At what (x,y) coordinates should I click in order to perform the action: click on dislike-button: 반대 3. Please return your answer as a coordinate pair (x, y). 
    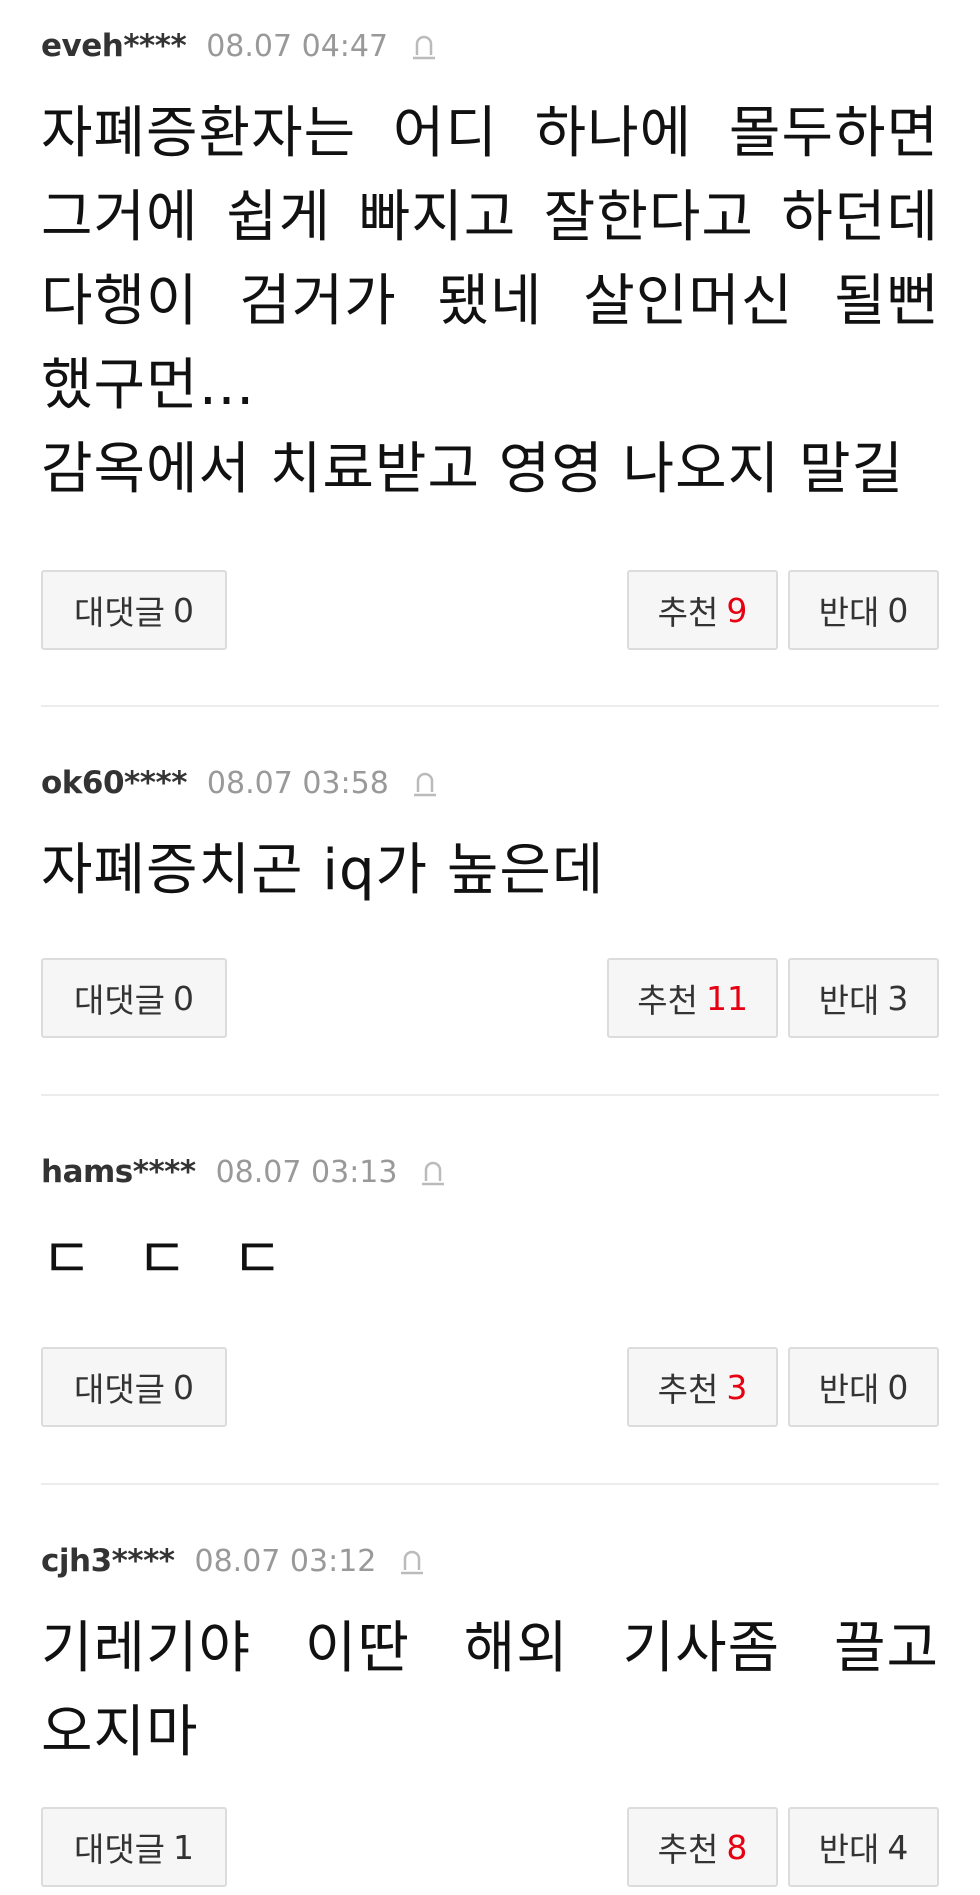
    Looking at the image, I should click on (863, 998).